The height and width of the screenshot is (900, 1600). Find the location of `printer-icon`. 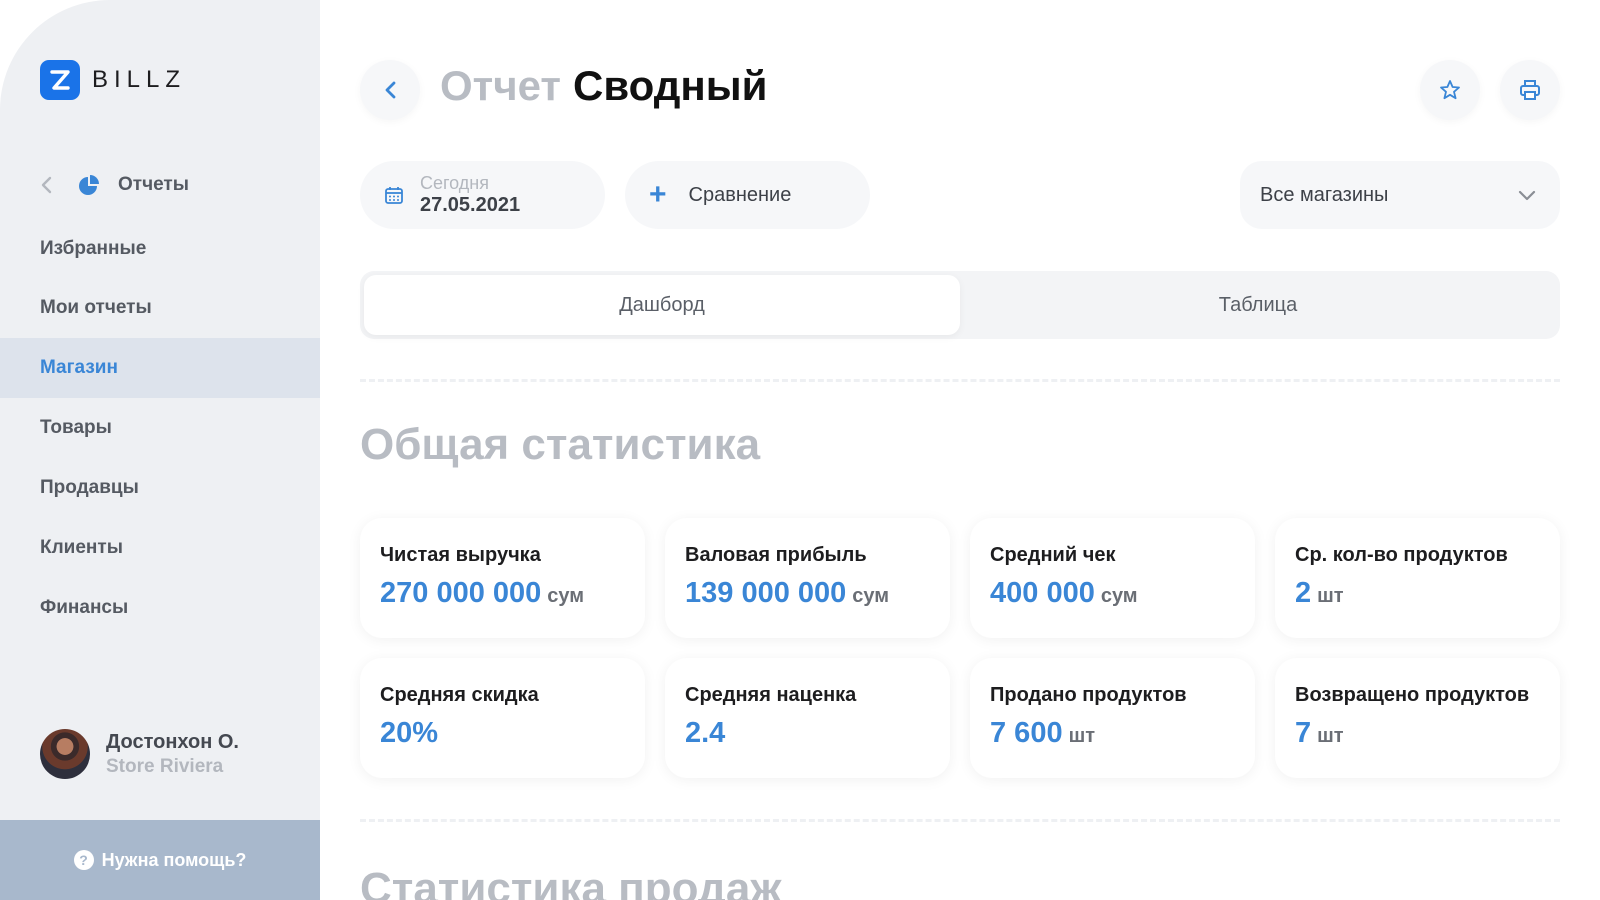

printer-icon is located at coordinates (1530, 90).